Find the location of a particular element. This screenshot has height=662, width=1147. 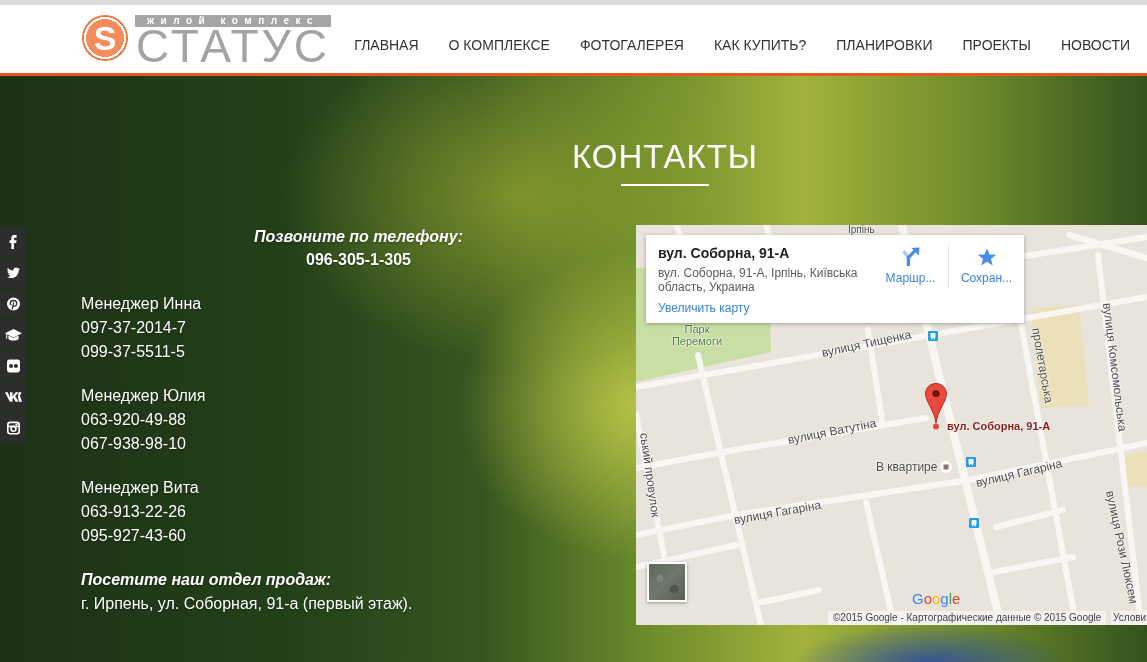

map-attribution: ©2015 Google - Картографические данные © 2015 Google is located at coordinates (967, 618).